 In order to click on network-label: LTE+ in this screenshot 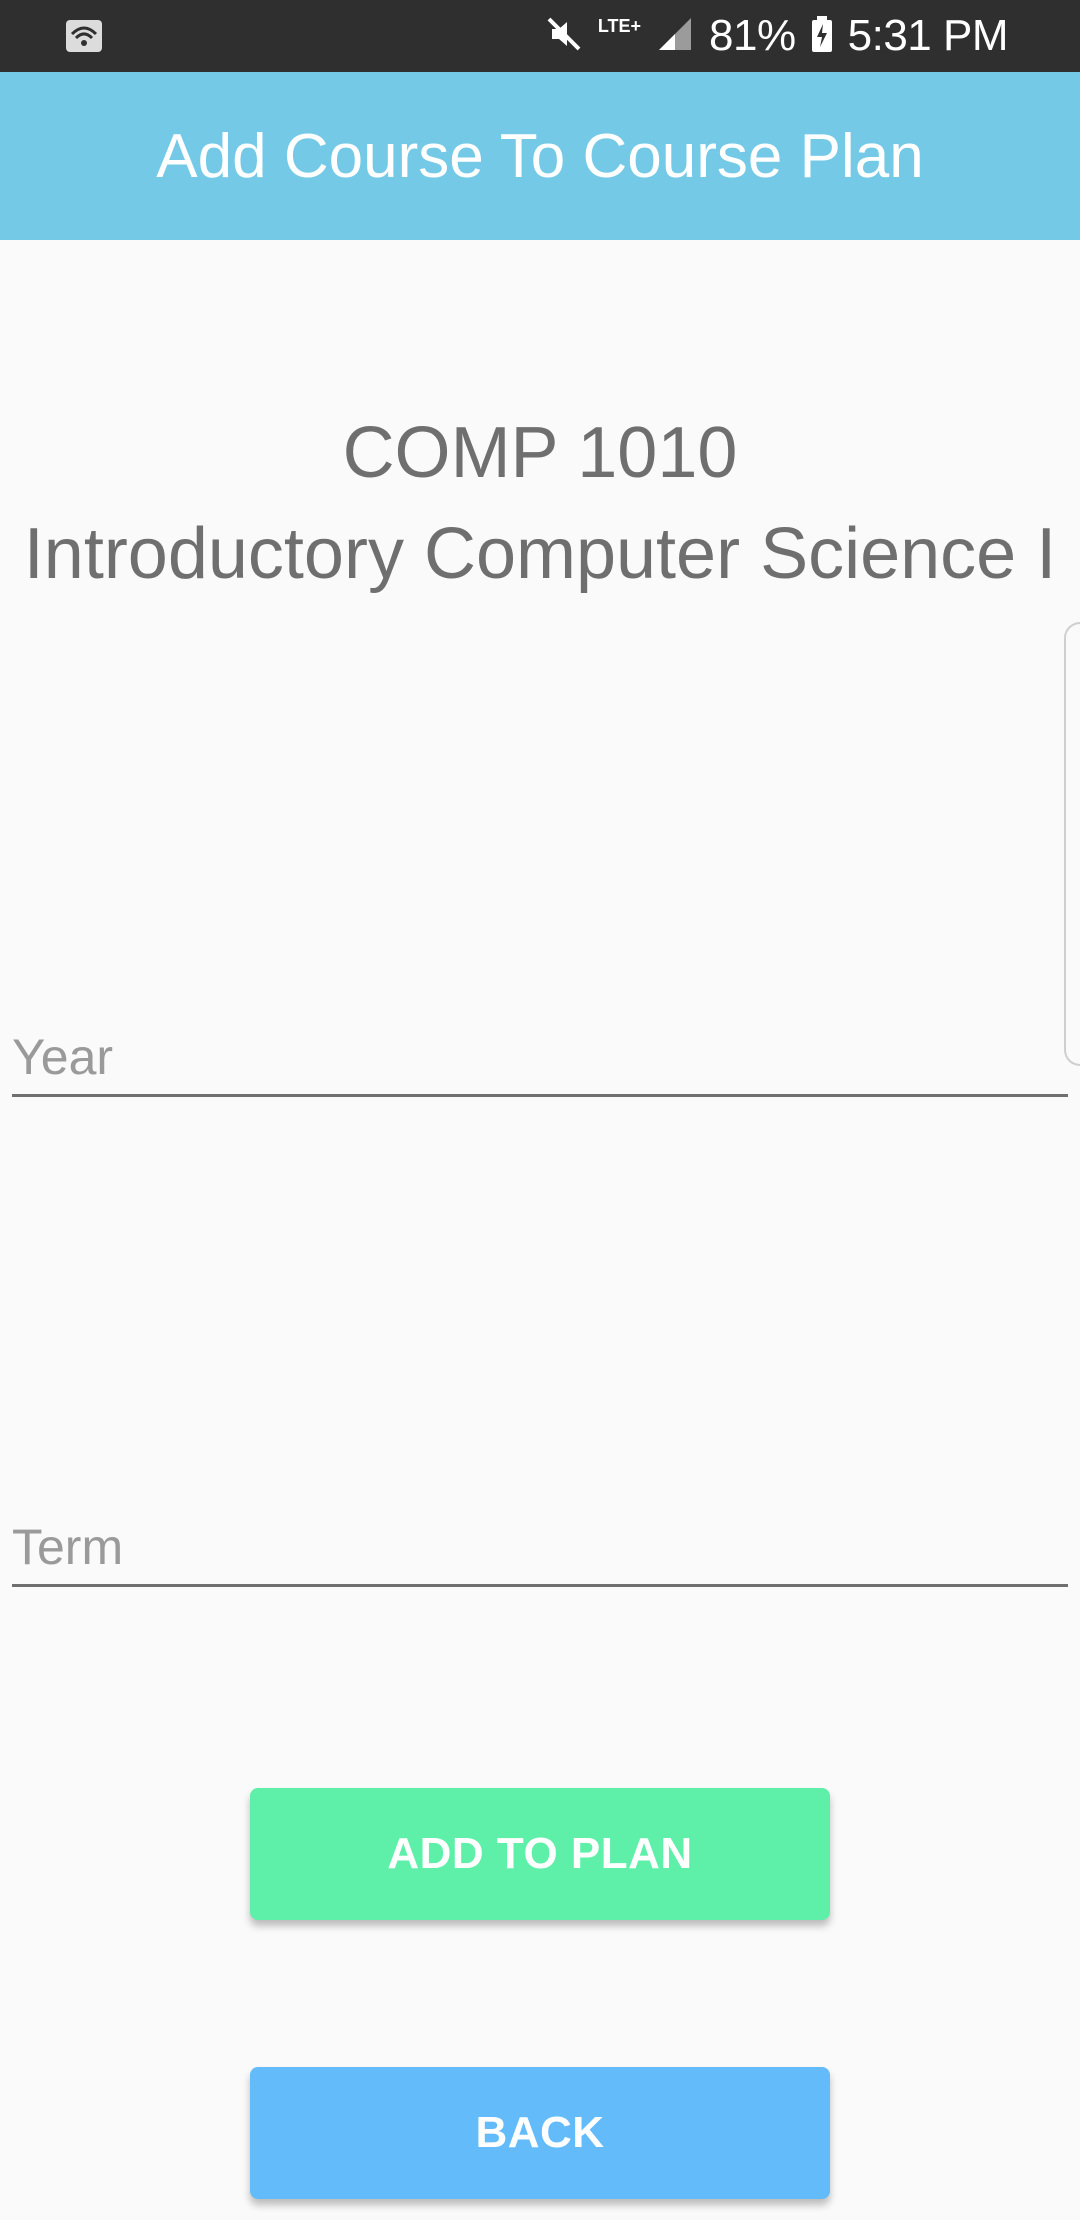, I will do `click(619, 26)`.